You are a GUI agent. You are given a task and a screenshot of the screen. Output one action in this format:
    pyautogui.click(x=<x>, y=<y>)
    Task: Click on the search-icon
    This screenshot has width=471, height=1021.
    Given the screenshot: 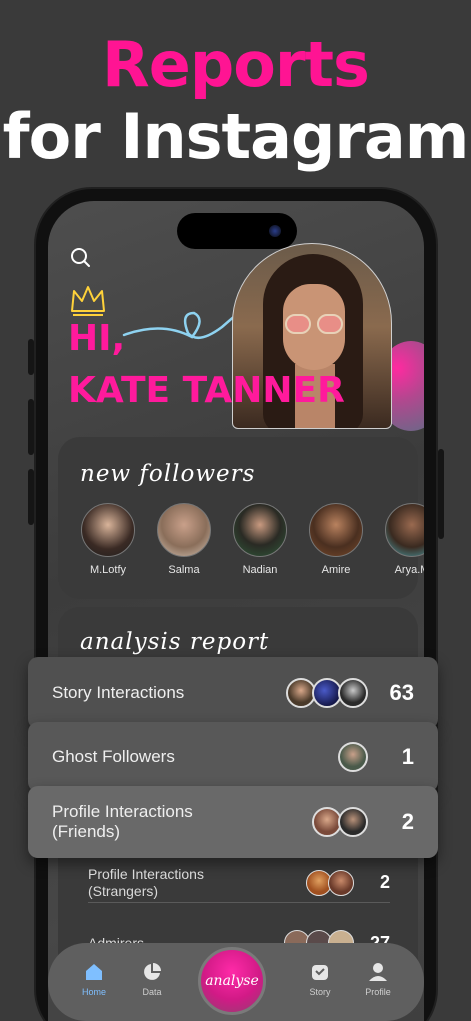 What is the action you would take?
    pyautogui.click(x=81, y=258)
    